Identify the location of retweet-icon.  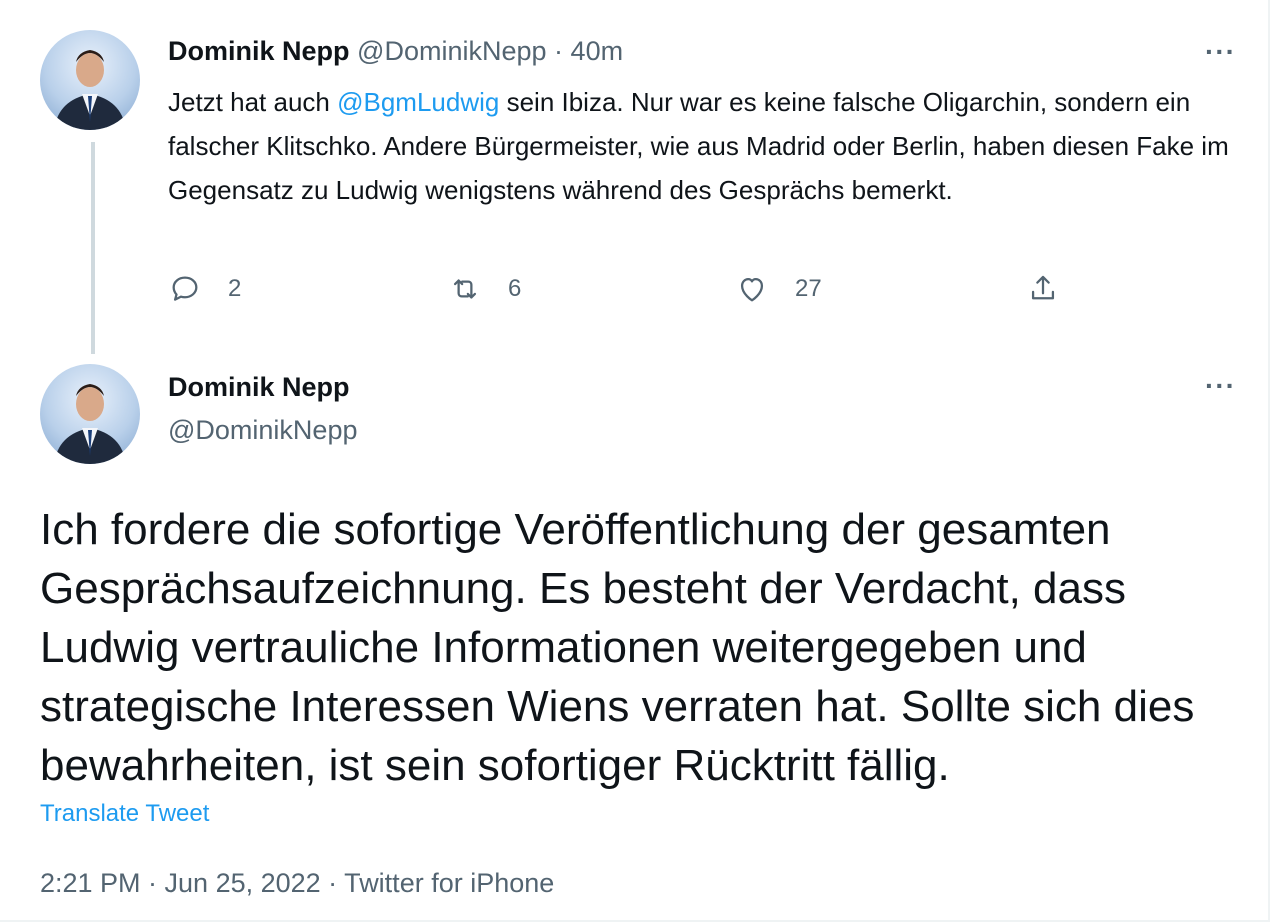
(465, 289).